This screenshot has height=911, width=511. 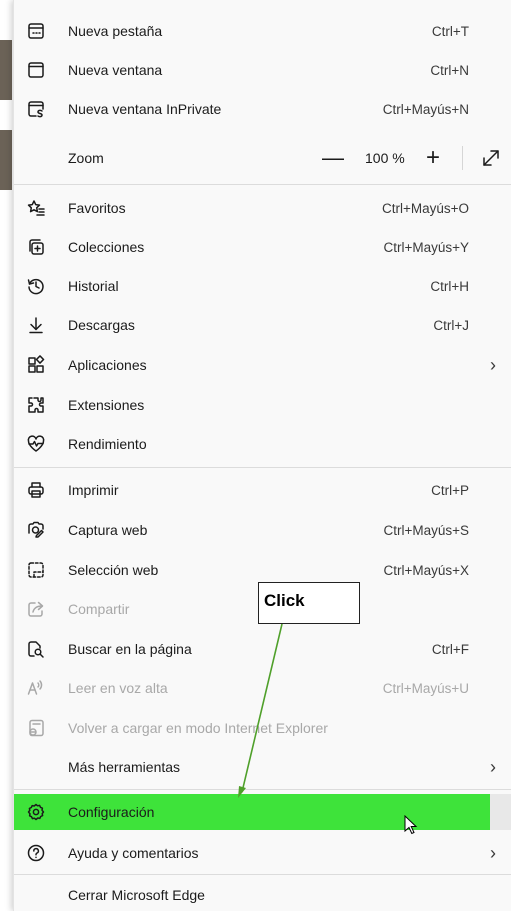 What do you see at coordinates (97, 208) in the screenshot?
I see `menu-item-label: Favoritos` at bounding box center [97, 208].